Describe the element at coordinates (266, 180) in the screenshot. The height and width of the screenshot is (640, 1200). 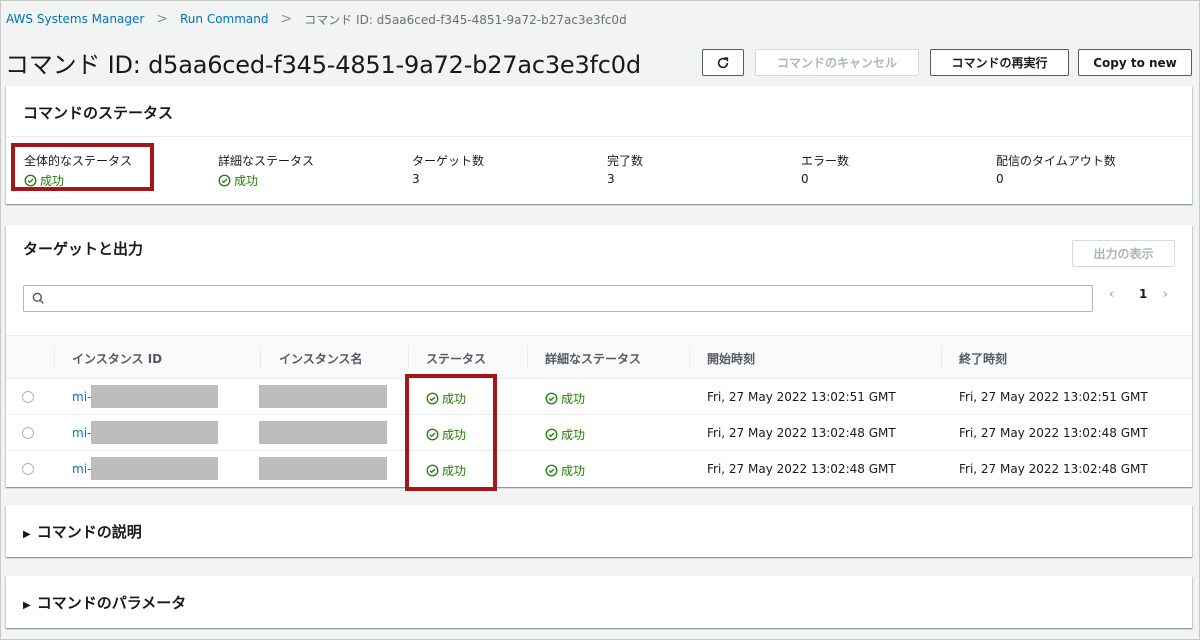
I see `stat-value: 成功` at that location.